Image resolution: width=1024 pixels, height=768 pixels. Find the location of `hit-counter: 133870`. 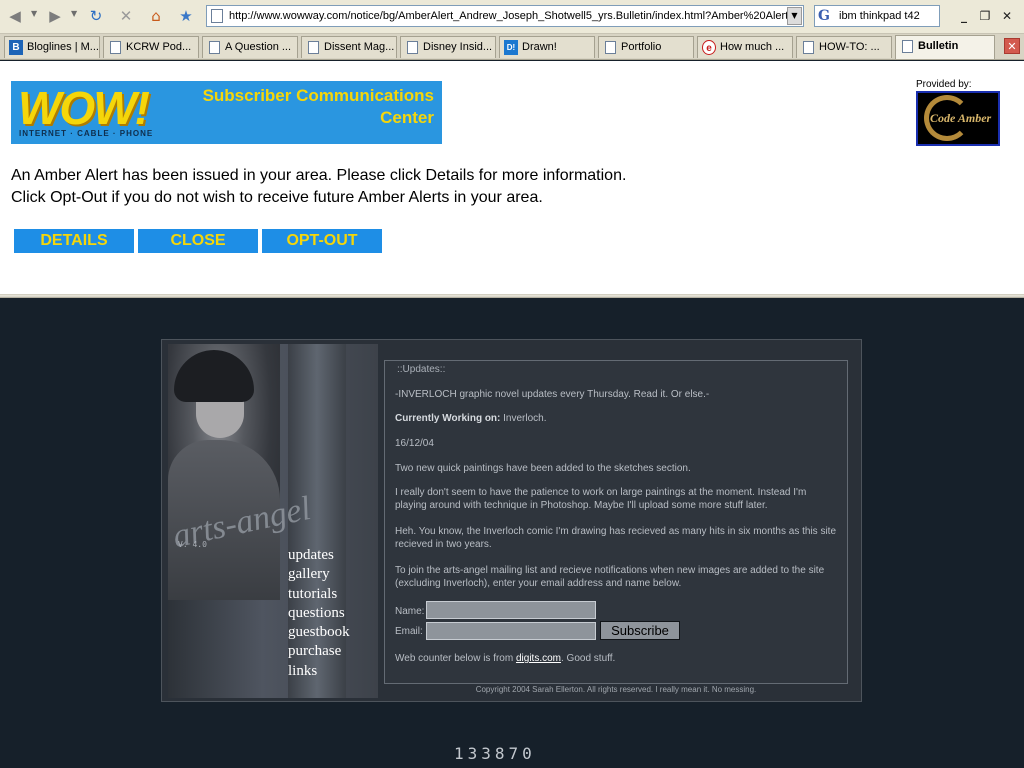

hit-counter: 133870 is located at coordinates (495, 753).